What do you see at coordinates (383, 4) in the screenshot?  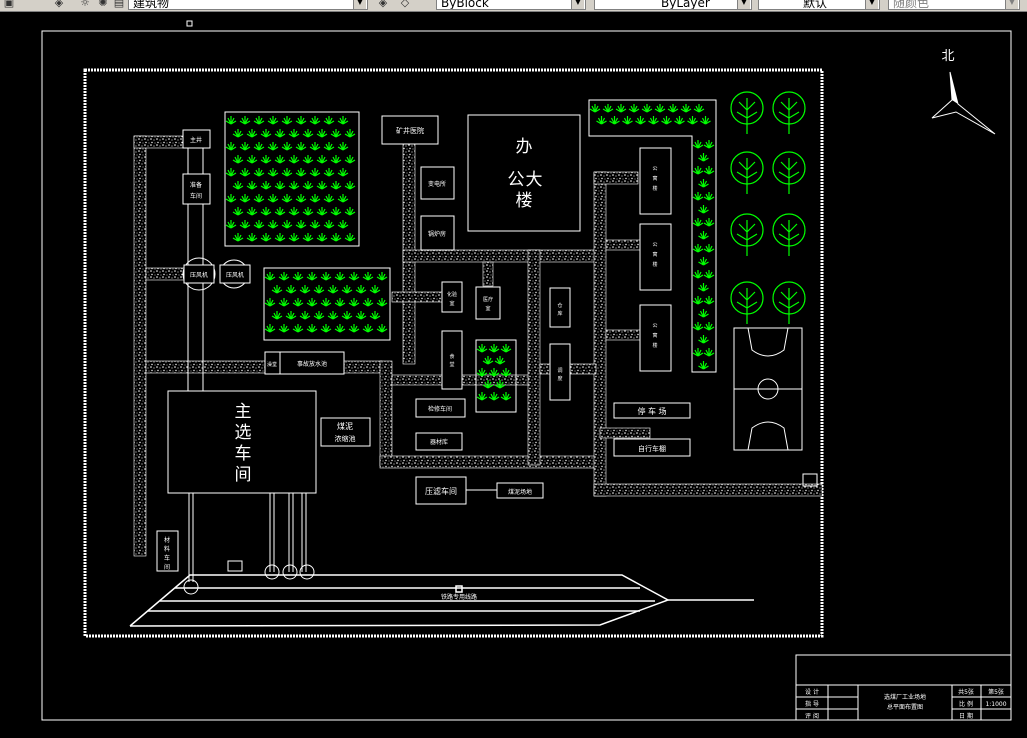 I see `make-current-icon: ◈` at bounding box center [383, 4].